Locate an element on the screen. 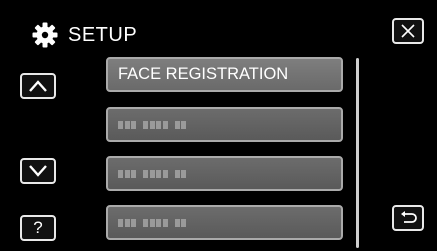 This screenshot has height=251, width=437. gear-icon is located at coordinates (45, 35).